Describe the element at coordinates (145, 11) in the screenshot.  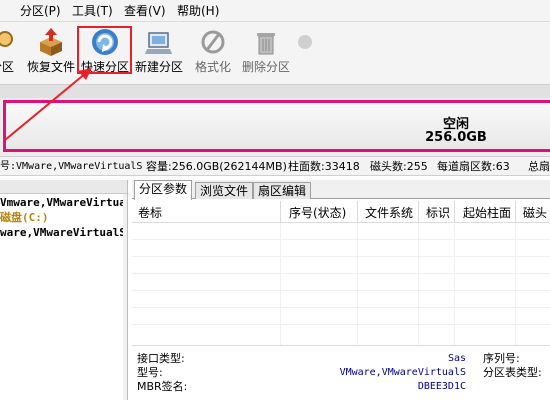
I see `menu-view: 查看(V)` at that location.